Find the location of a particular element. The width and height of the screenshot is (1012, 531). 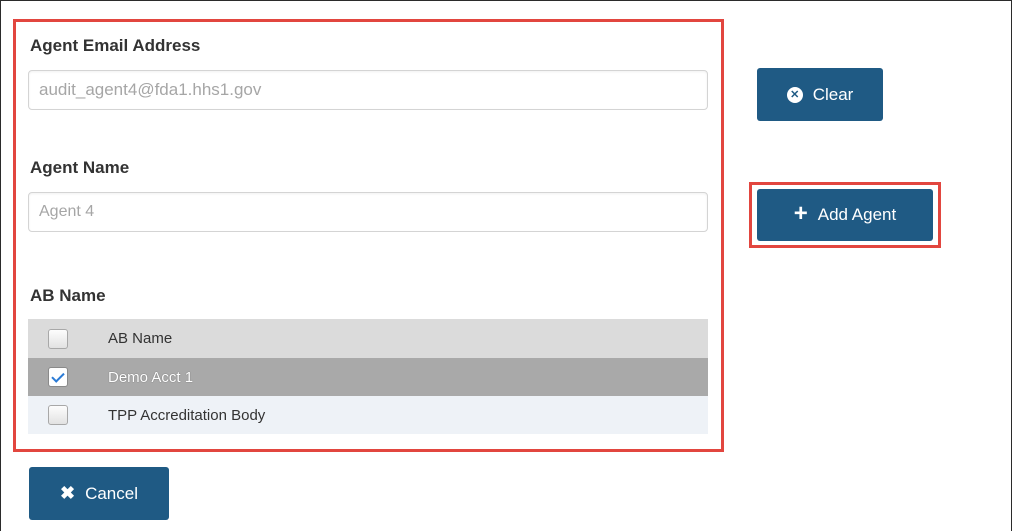

add-agent-button: + Add Agent is located at coordinates (845, 215).